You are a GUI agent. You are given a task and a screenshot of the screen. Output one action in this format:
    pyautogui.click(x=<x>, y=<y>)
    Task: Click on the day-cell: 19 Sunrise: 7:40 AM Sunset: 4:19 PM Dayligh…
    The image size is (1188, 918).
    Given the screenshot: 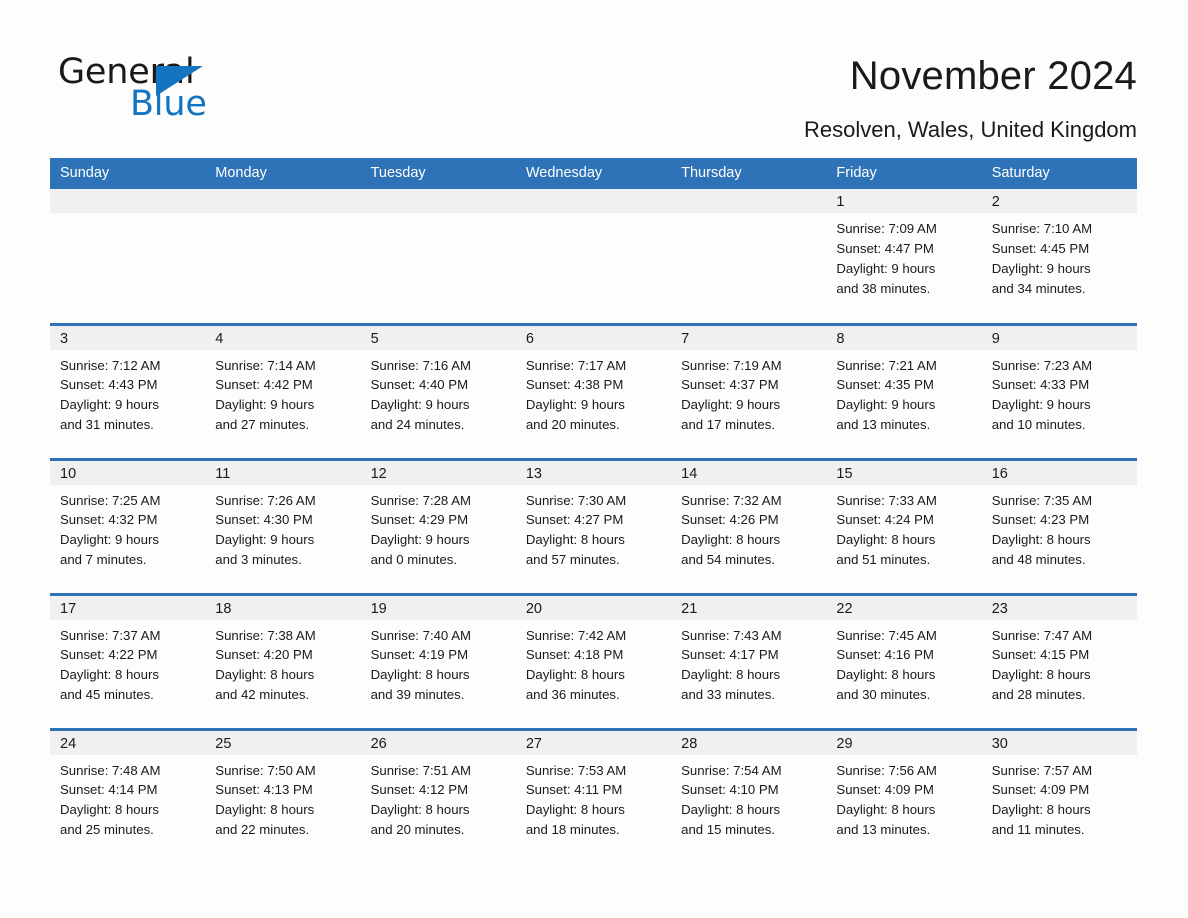 What is the action you would take?
    pyautogui.click(x=438, y=660)
    